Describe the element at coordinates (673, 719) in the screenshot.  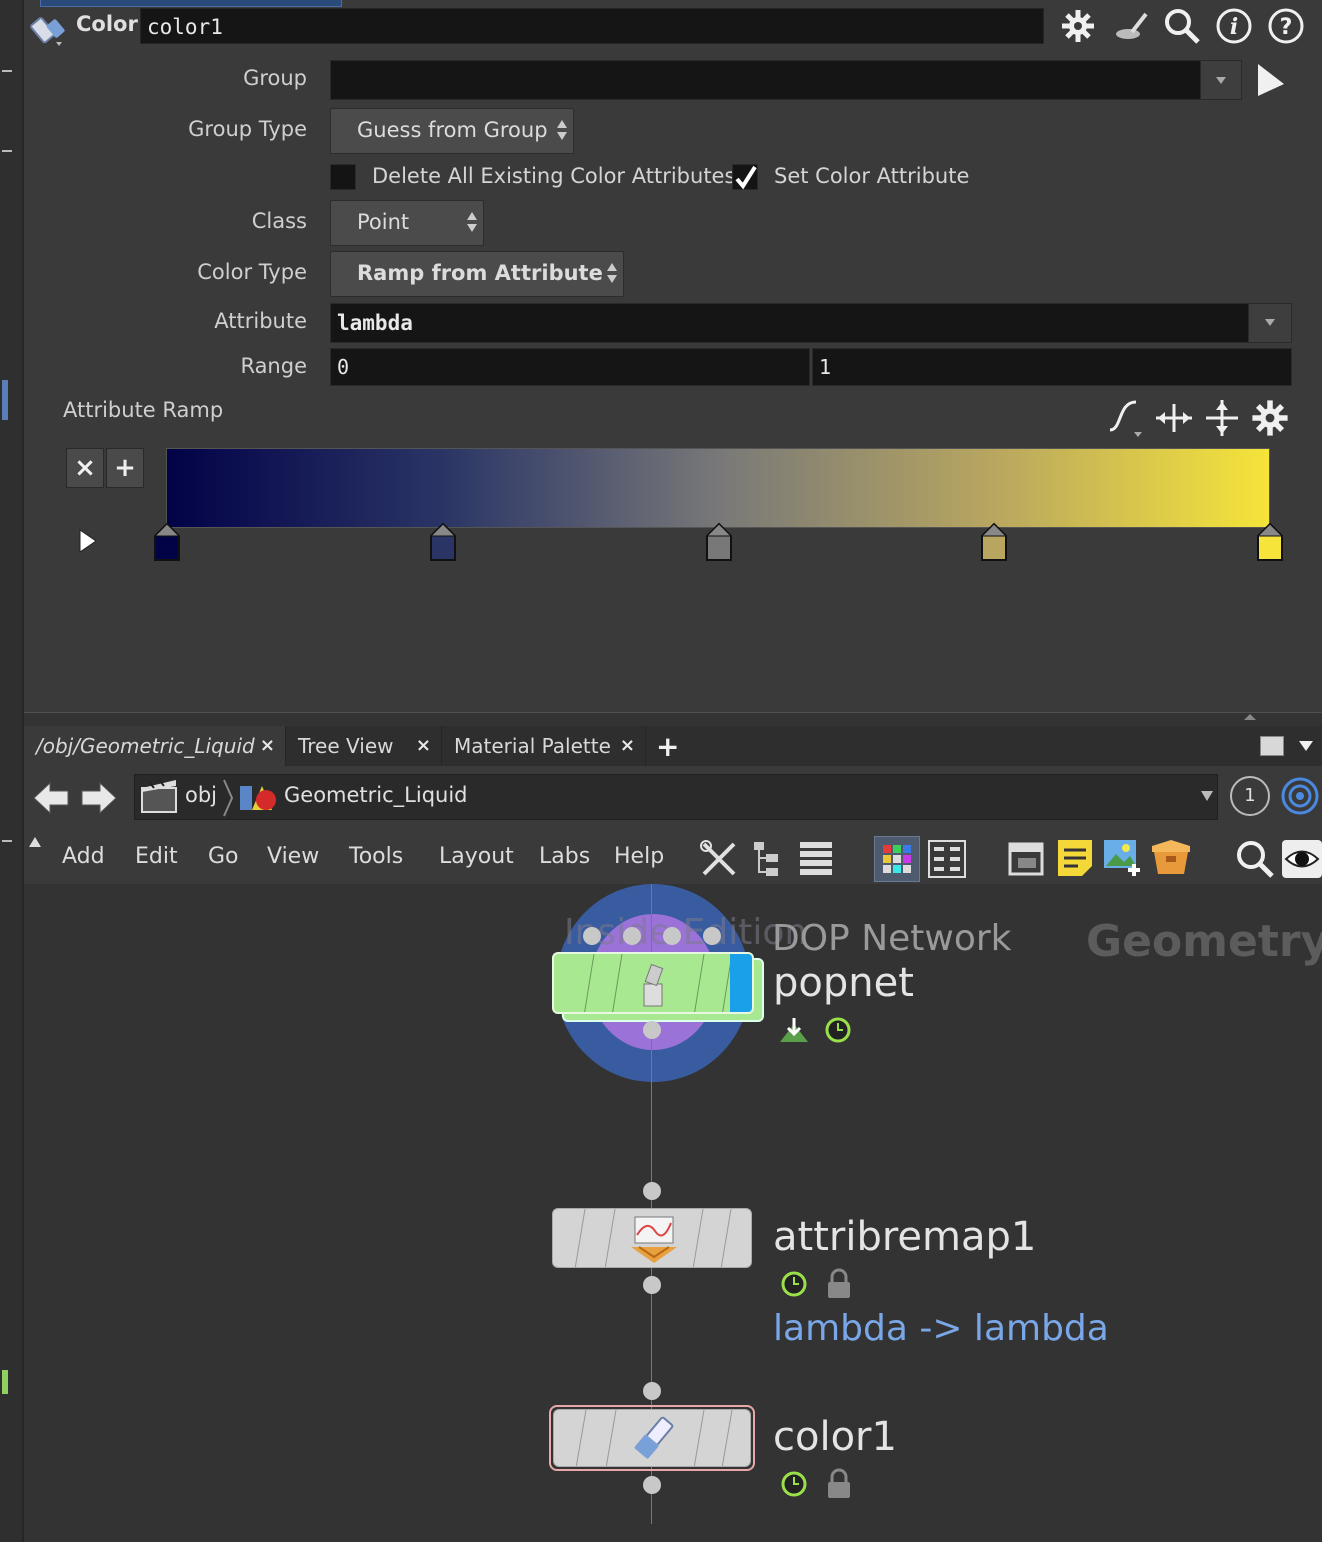
I see `pane-divider` at that location.